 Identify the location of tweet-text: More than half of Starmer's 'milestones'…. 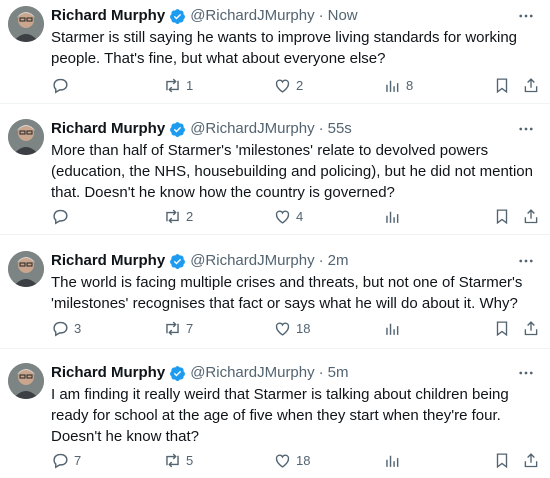
(292, 171).